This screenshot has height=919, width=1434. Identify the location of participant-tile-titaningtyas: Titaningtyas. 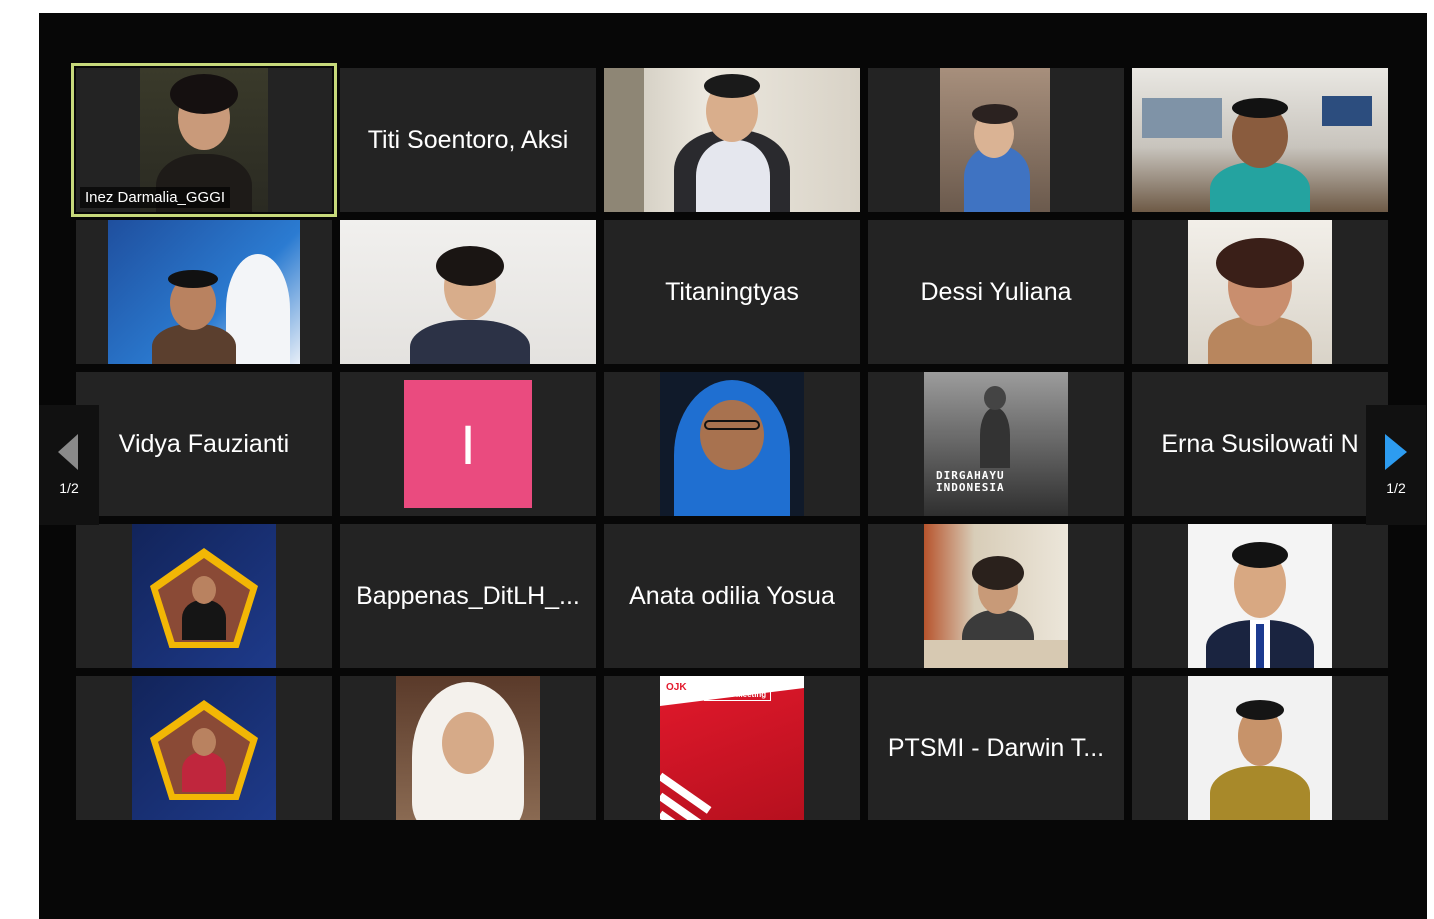
(732, 292).